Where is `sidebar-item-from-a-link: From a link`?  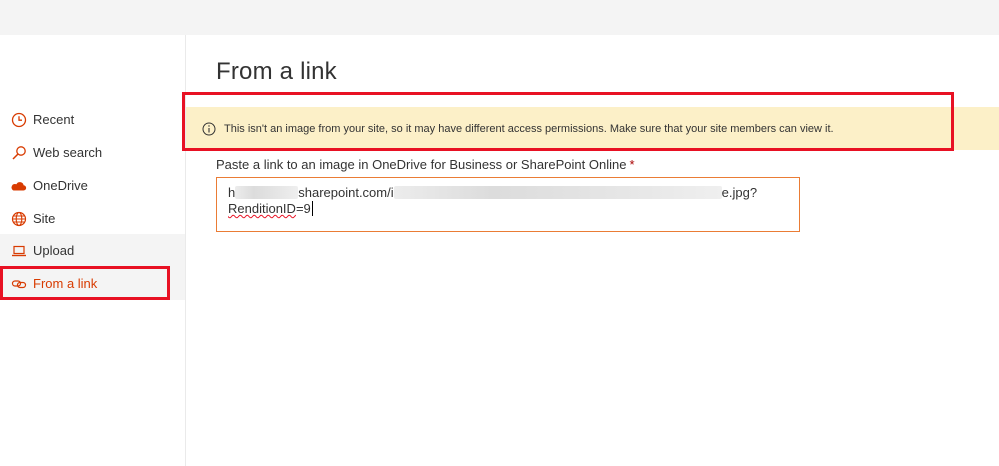
sidebar-item-from-a-link: From a link is located at coordinates (92, 283).